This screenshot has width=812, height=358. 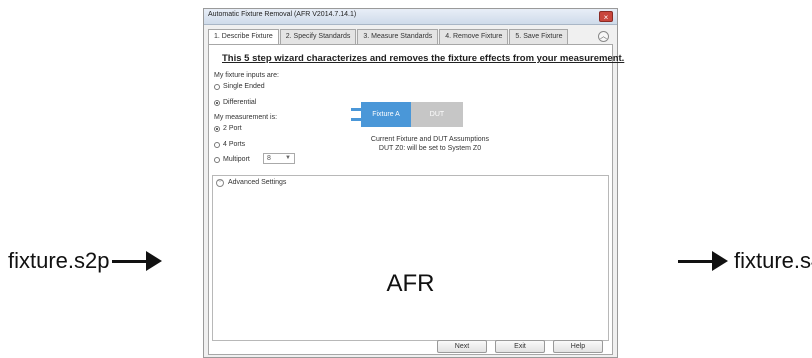 What do you see at coordinates (269, 158) in the screenshot?
I see `multiport-value: 8` at bounding box center [269, 158].